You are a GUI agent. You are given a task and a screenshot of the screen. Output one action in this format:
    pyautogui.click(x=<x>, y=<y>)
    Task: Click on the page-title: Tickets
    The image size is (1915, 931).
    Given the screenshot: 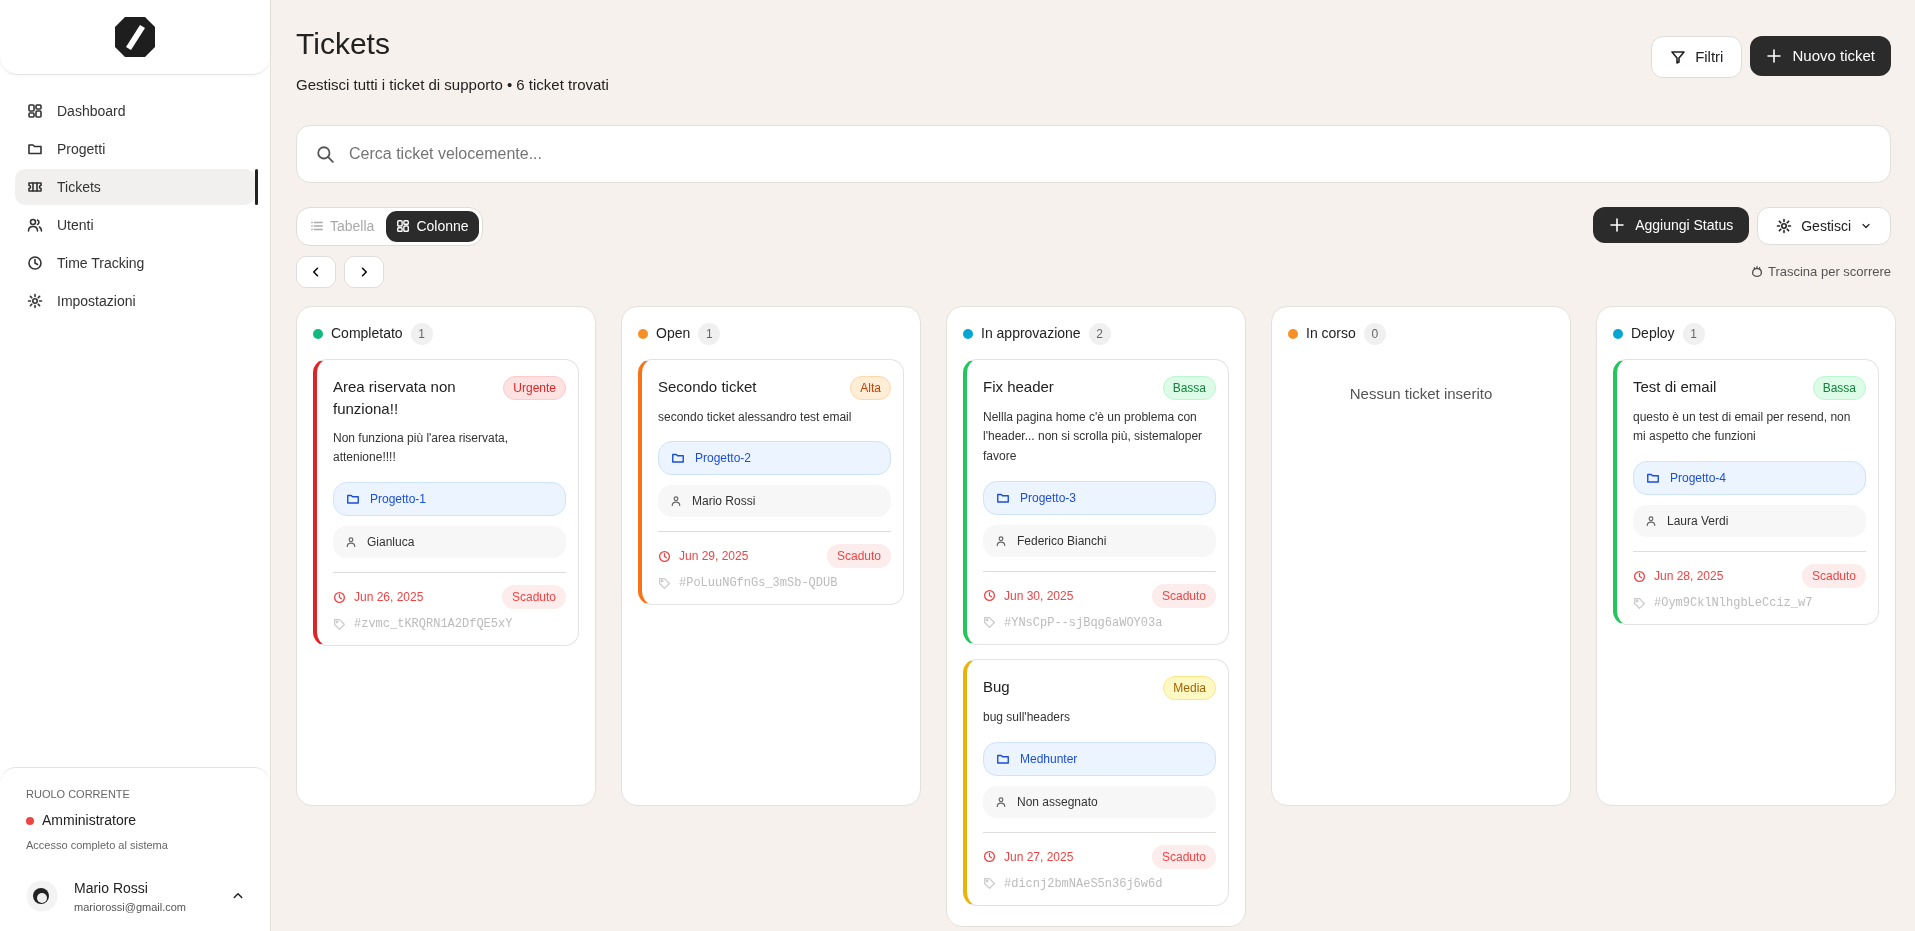 What is the action you would take?
    pyautogui.click(x=343, y=44)
    